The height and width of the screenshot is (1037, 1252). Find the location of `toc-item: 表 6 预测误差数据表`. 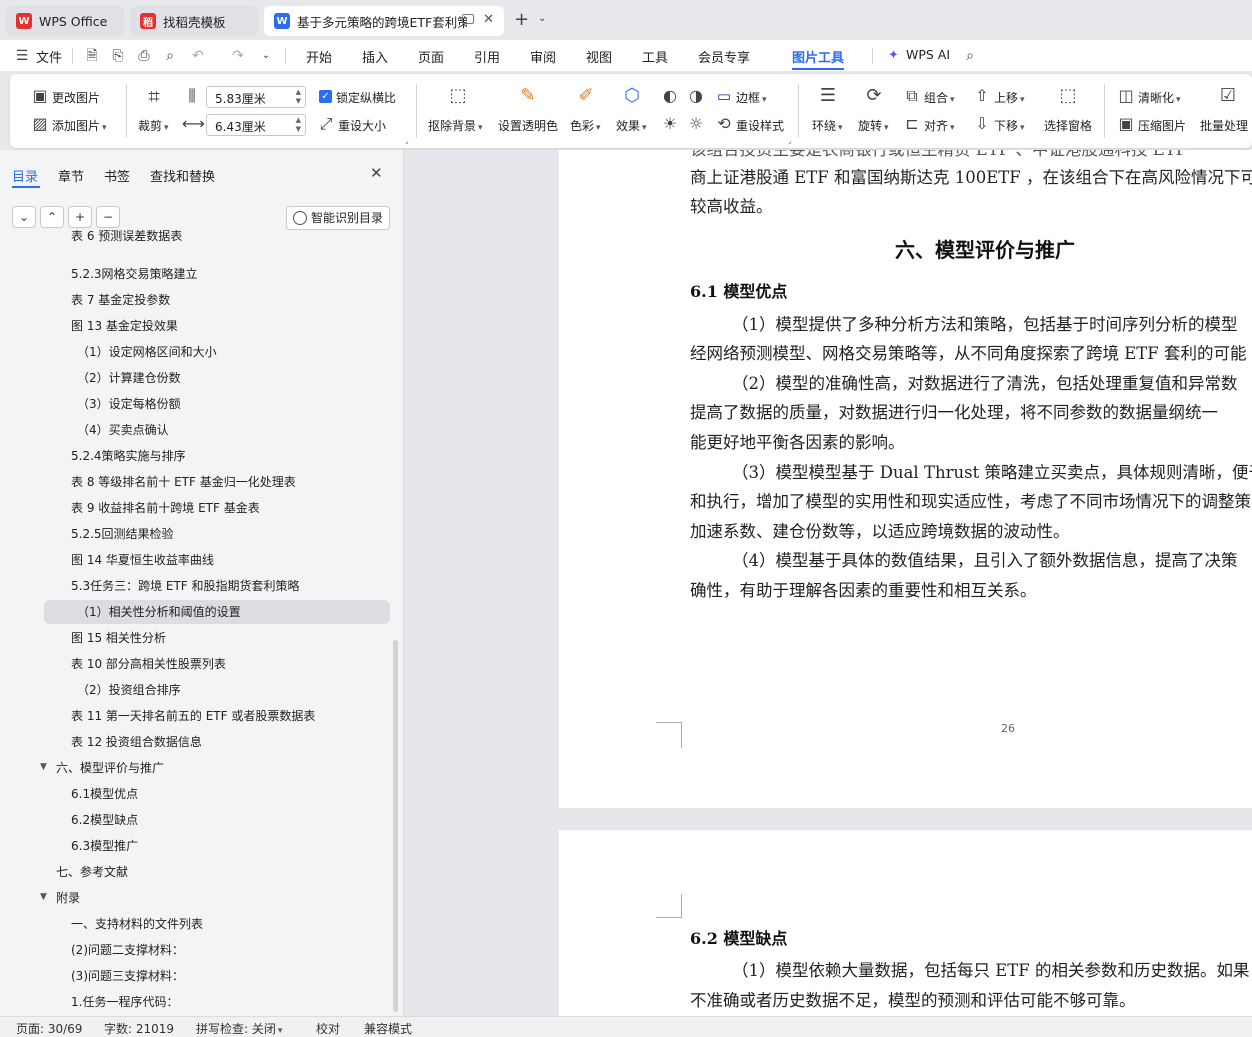

toc-item: 表 6 预测误差数据表 is located at coordinates (126, 239).